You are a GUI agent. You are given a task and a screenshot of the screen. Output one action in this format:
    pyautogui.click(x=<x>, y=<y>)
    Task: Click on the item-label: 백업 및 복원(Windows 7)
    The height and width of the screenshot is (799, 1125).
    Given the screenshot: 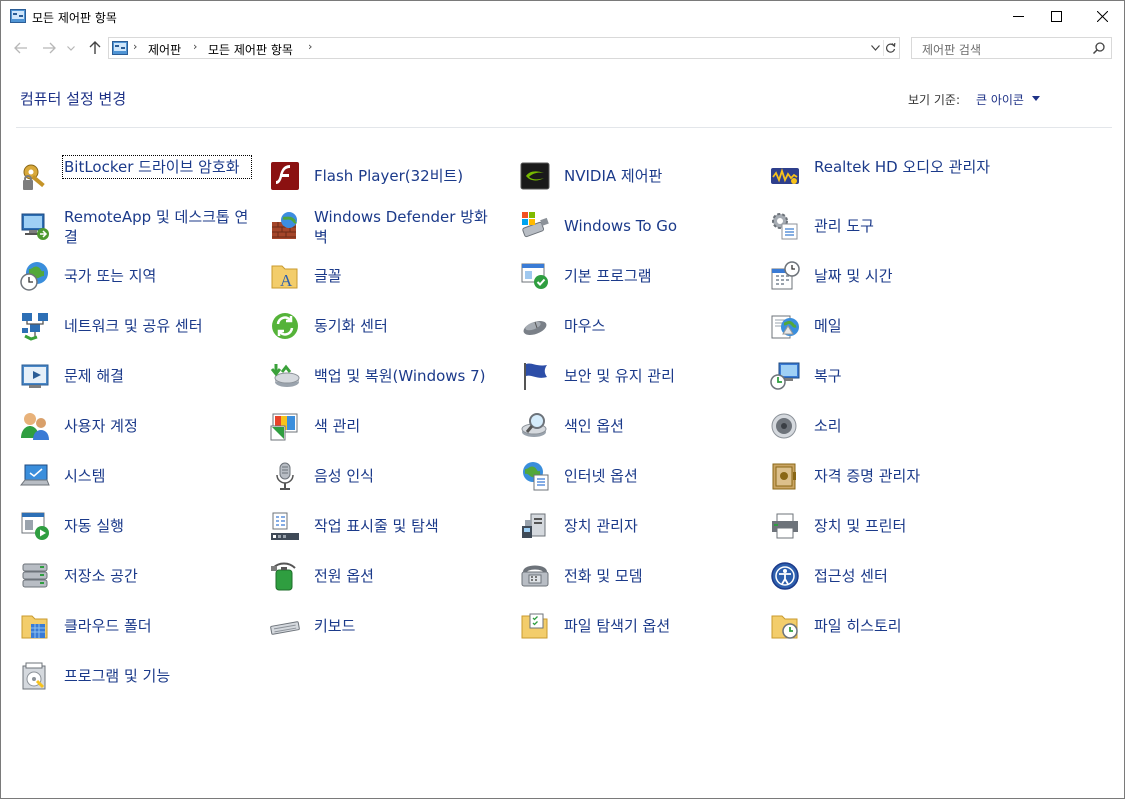 What is the action you would take?
    pyautogui.click(x=400, y=376)
    